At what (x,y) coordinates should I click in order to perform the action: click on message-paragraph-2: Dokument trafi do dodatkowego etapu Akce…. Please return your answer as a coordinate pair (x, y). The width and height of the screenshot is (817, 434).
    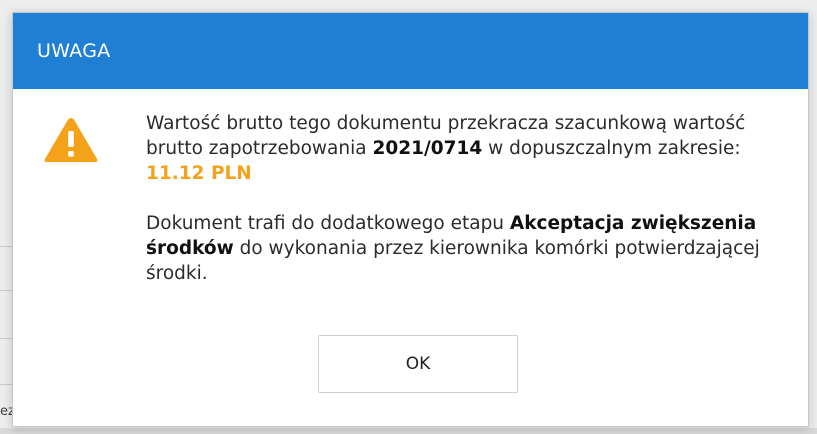
    Looking at the image, I should click on (456, 248).